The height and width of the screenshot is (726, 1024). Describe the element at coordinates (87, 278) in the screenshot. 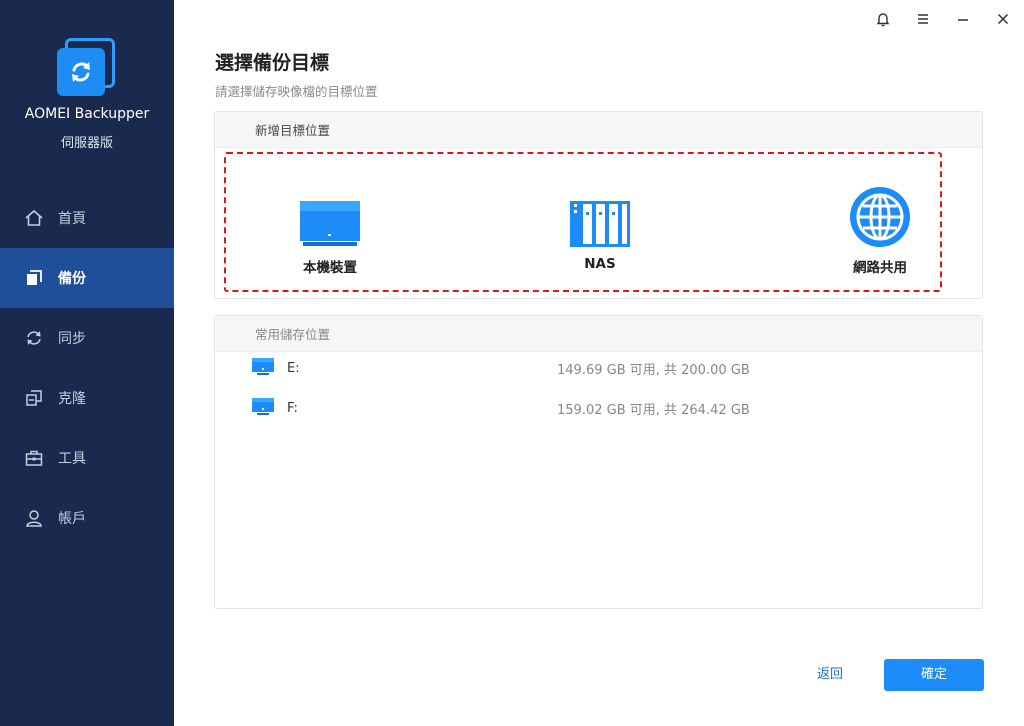

I see `sidebar-item-backup: 備份` at that location.